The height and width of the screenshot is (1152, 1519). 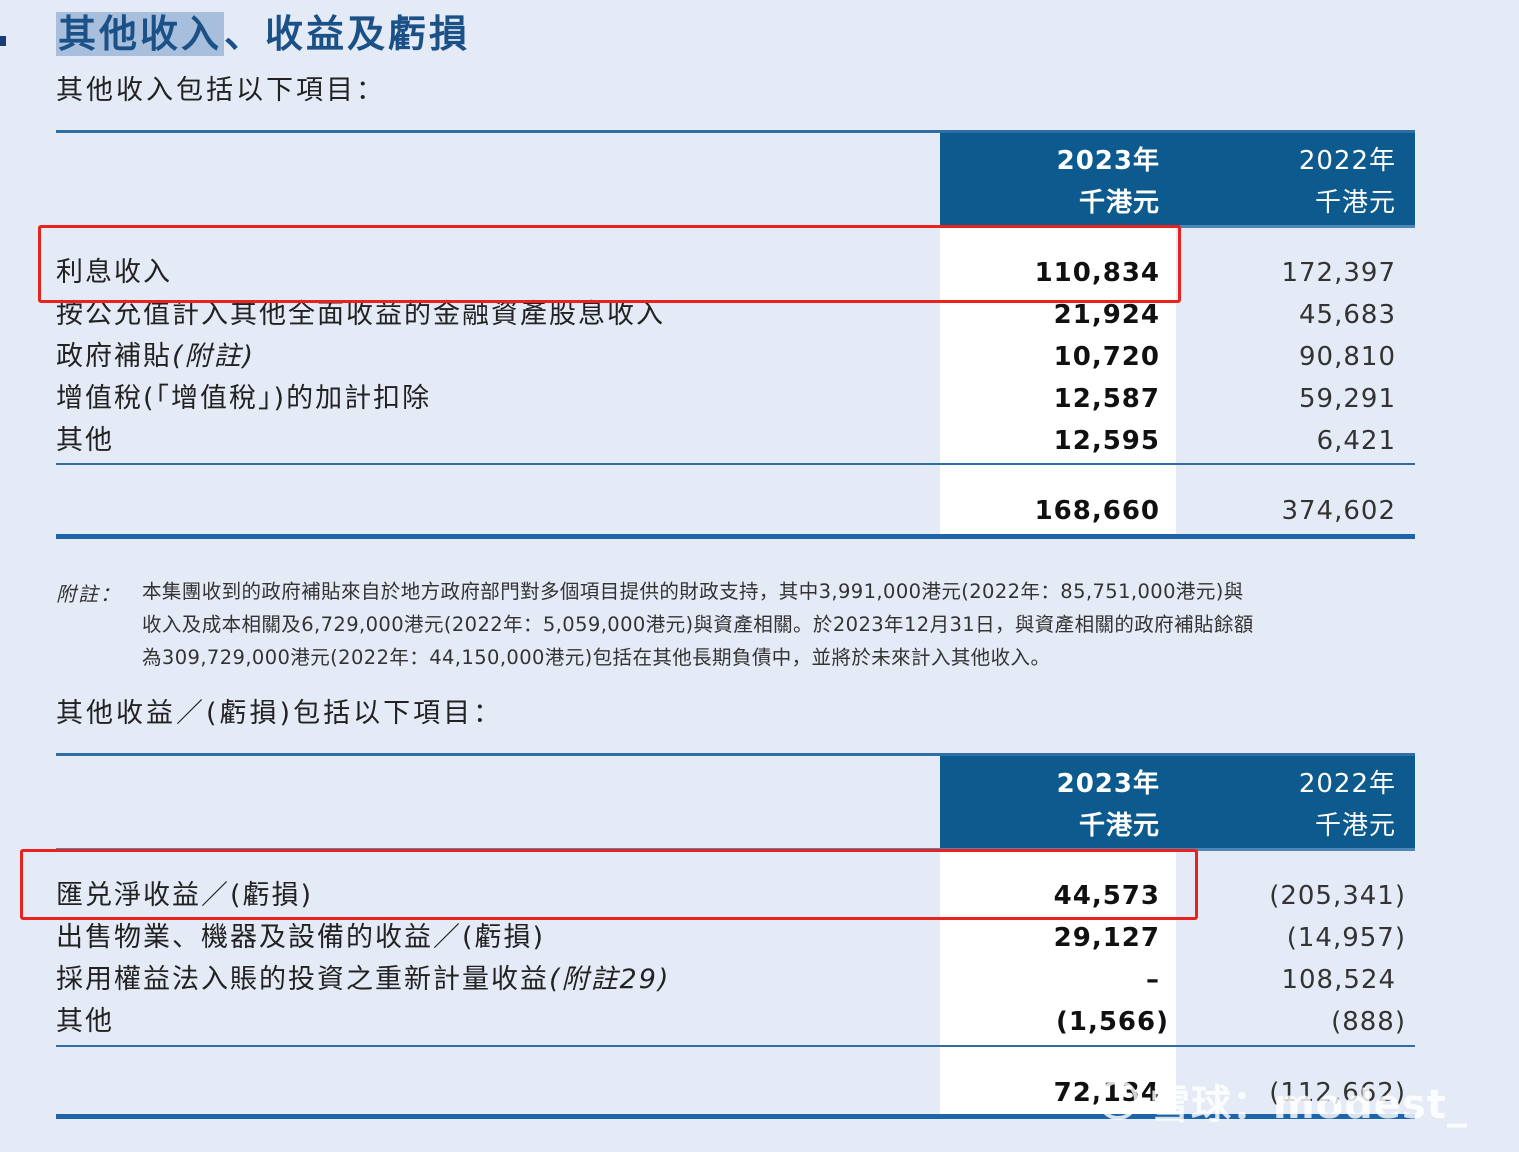 I want to click on heading-rest-text: 、收益及虧損, so click(x=347, y=34).